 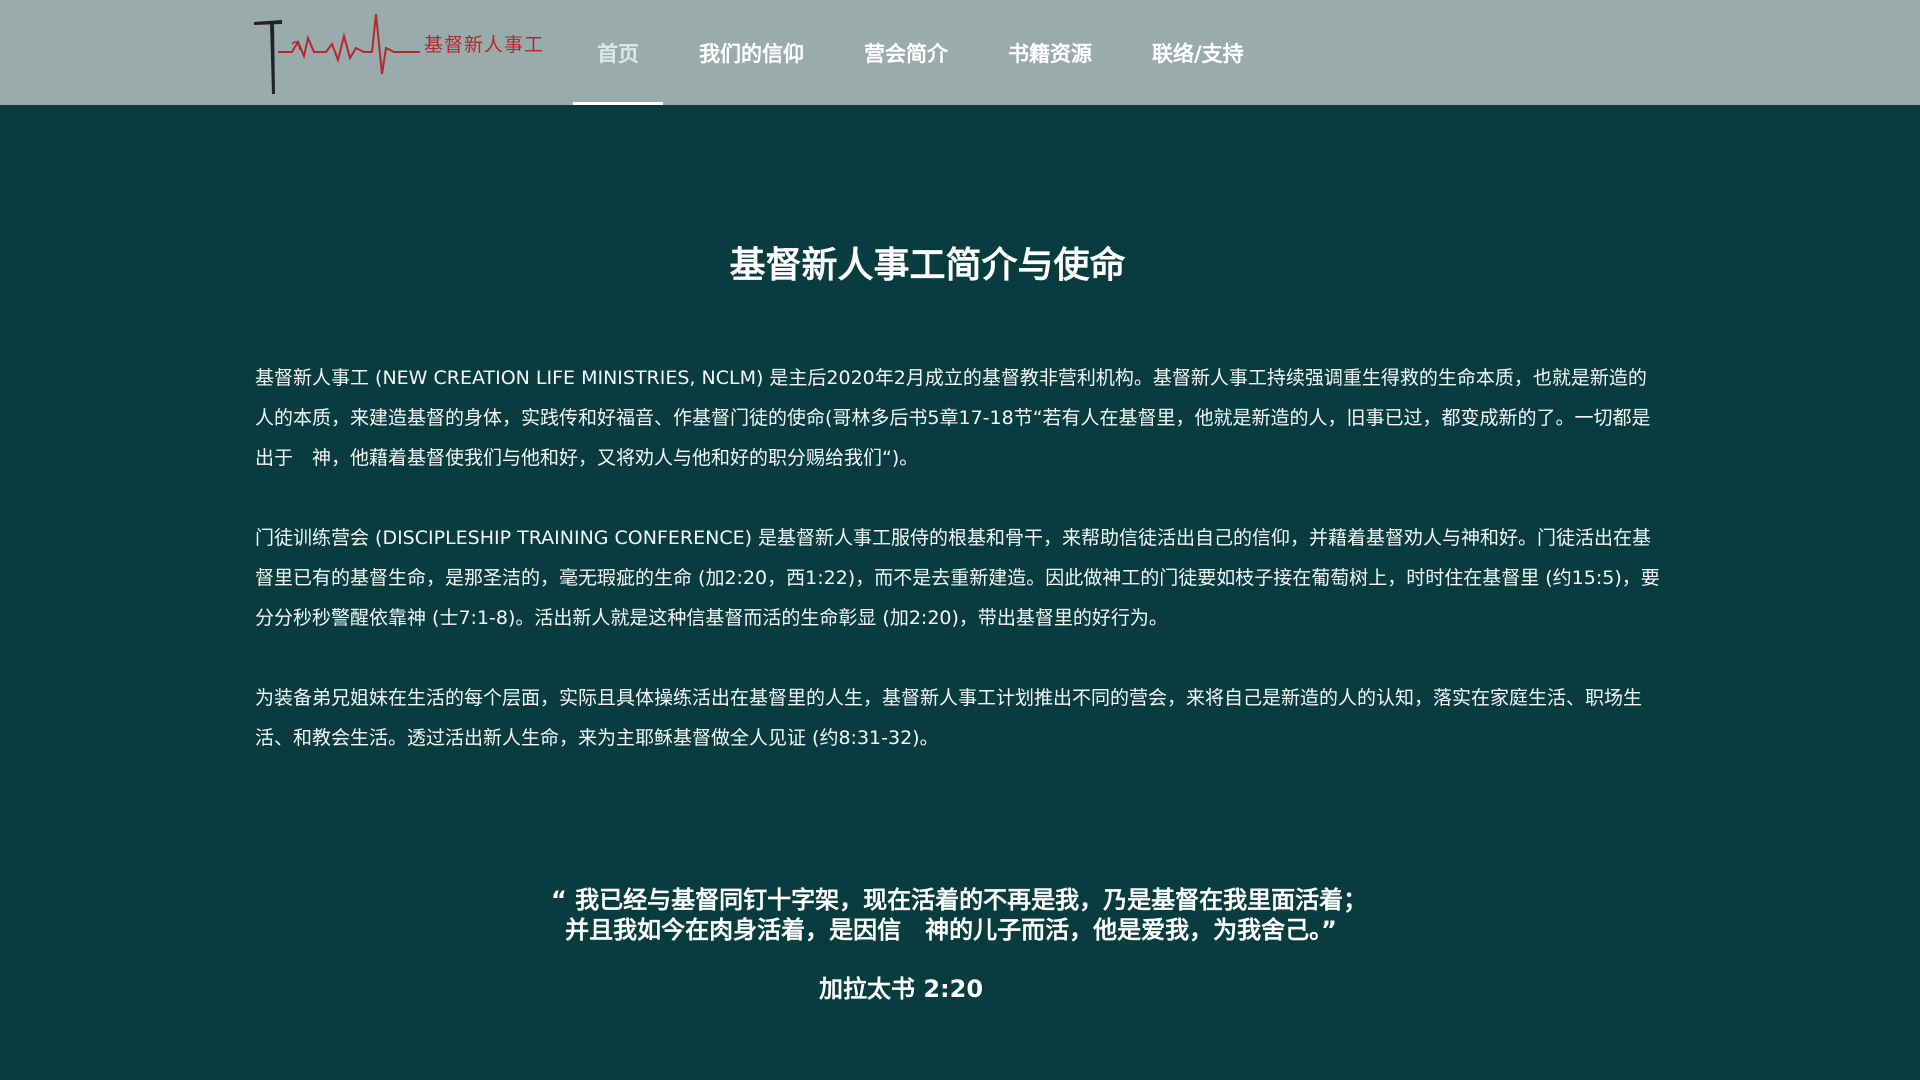 I want to click on nav-camp-intro: 营会简介, so click(x=906, y=52).